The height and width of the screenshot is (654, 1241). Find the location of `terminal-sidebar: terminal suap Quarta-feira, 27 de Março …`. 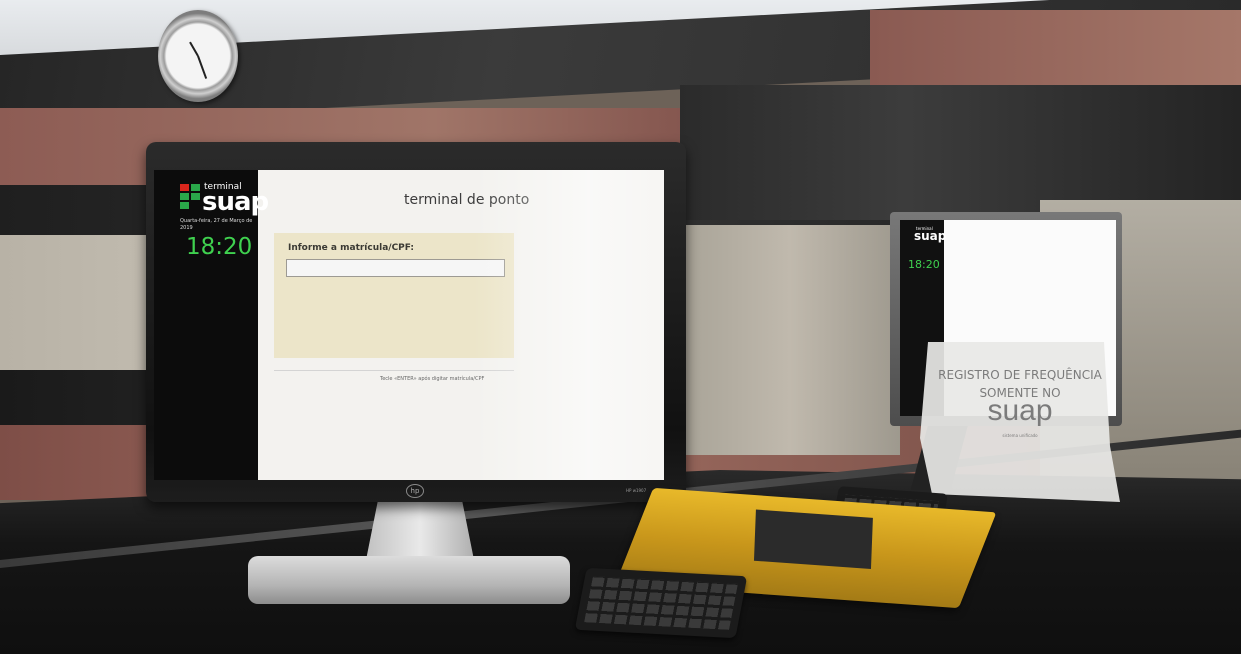

terminal-sidebar: terminal suap Quarta-feira, 27 de Março … is located at coordinates (211, 325).